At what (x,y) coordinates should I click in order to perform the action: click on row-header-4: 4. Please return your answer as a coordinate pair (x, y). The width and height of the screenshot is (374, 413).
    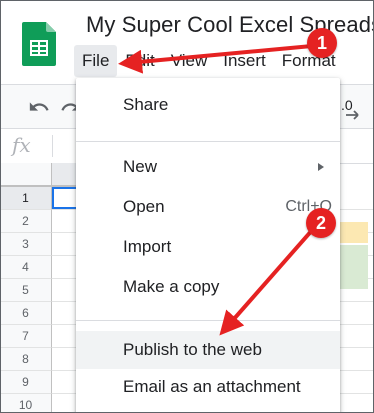
    Looking at the image, I should click on (26, 267).